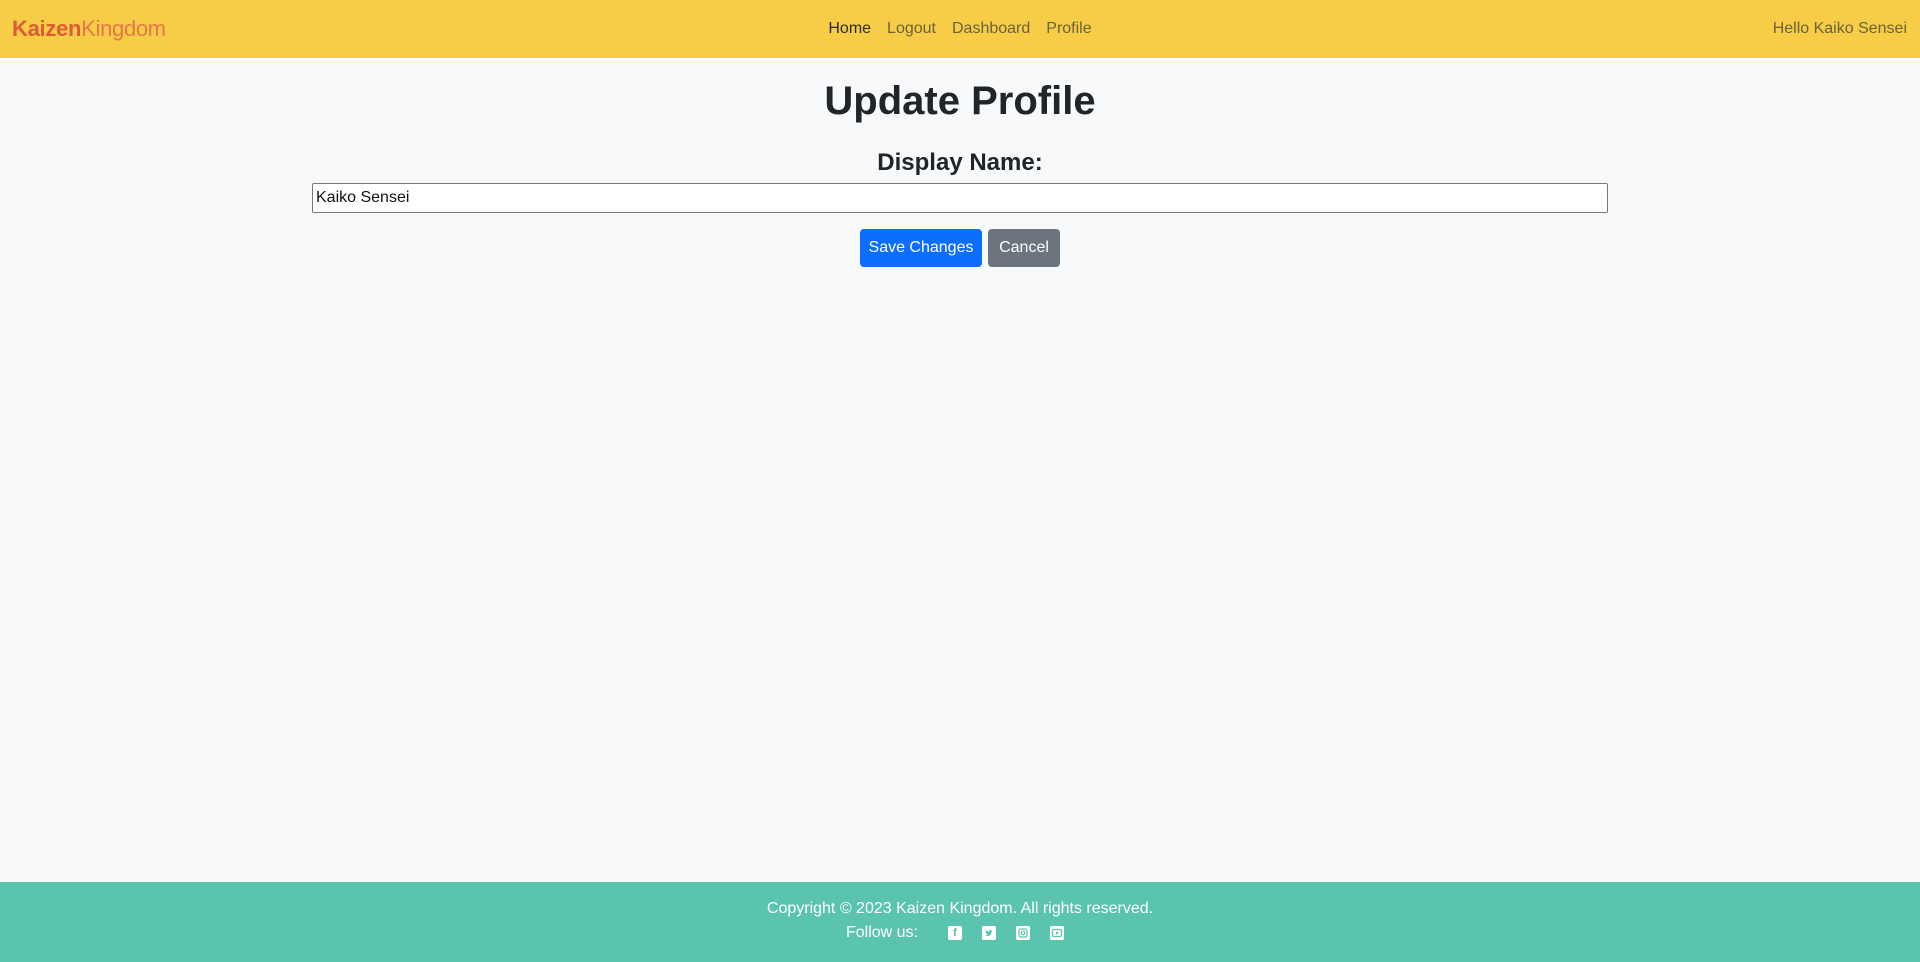  I want to click on facebook-icon: f, so click(955, 933).